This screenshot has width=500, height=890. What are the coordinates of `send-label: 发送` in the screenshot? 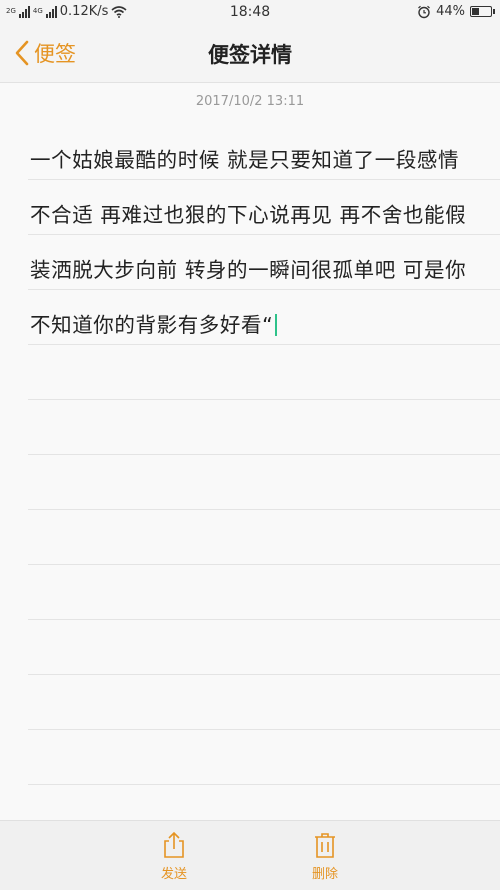 It's located at (173, 874).